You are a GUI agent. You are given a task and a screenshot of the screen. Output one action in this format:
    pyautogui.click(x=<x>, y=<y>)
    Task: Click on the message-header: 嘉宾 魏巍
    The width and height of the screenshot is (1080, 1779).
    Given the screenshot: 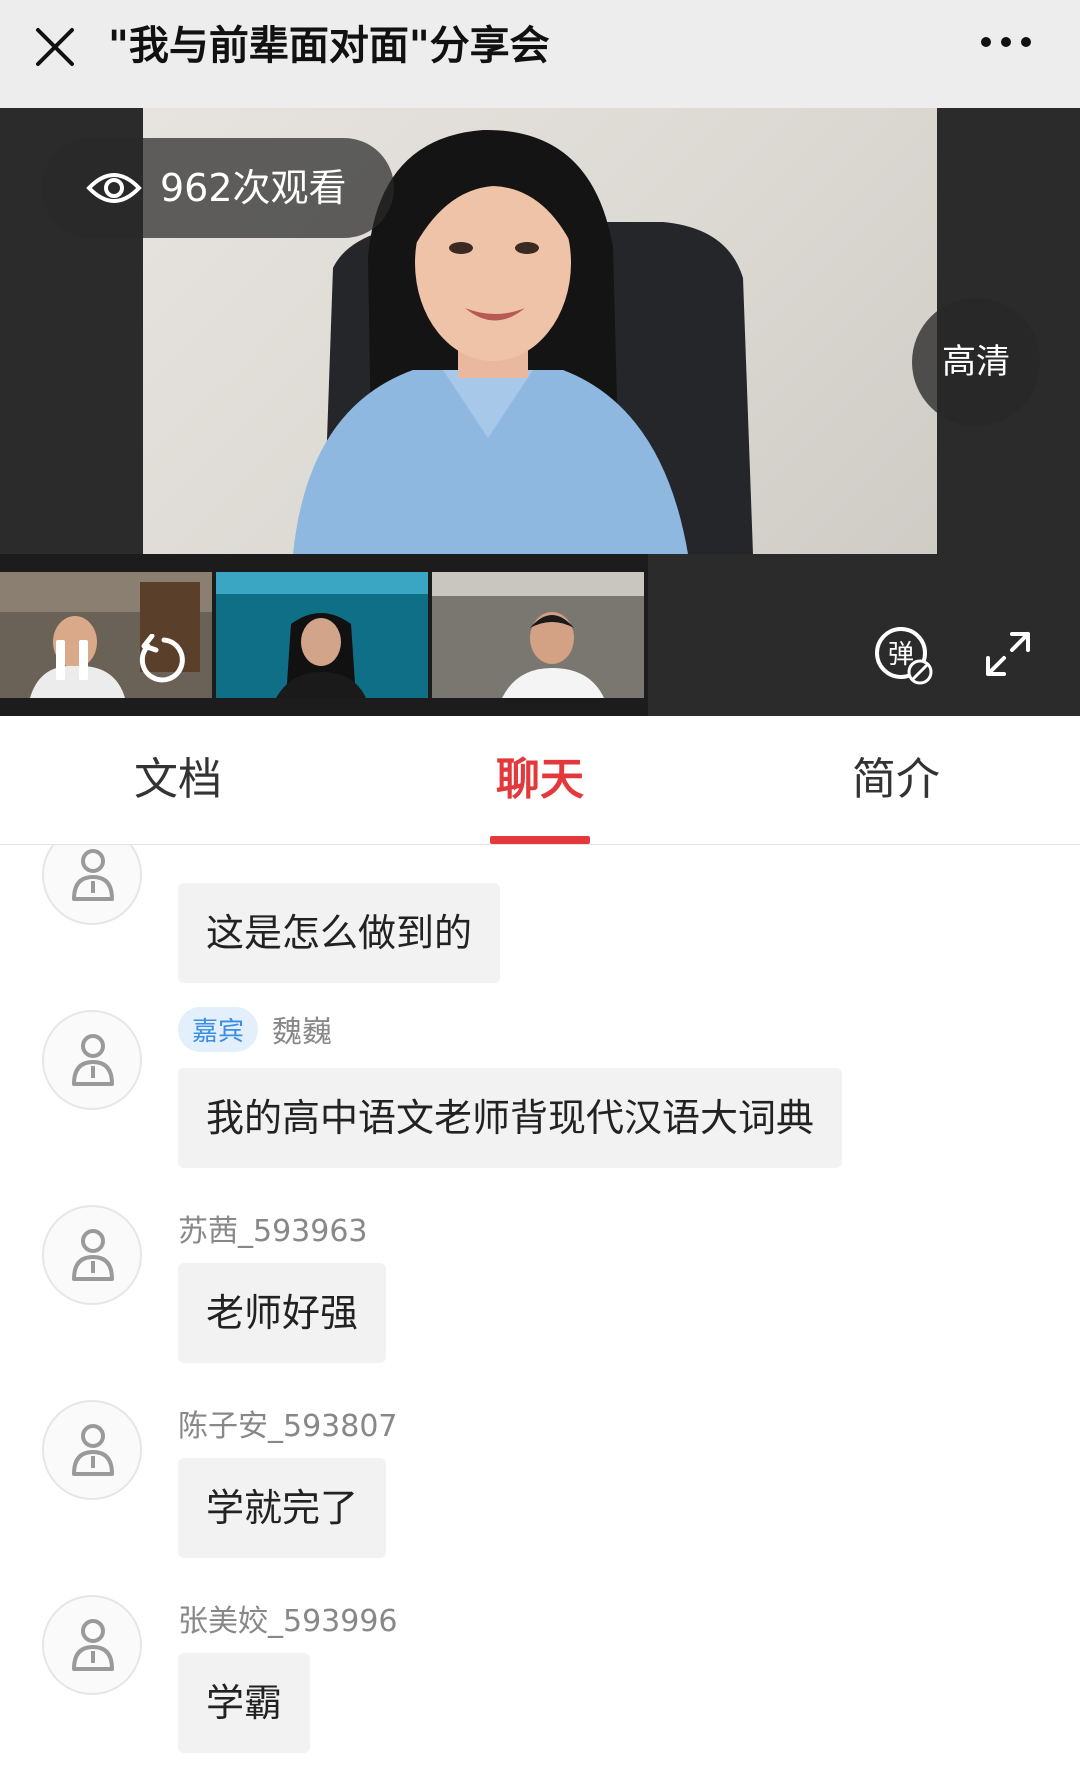 What is the action you would take?
    pyautogui.click(x=255, y=1029)
    